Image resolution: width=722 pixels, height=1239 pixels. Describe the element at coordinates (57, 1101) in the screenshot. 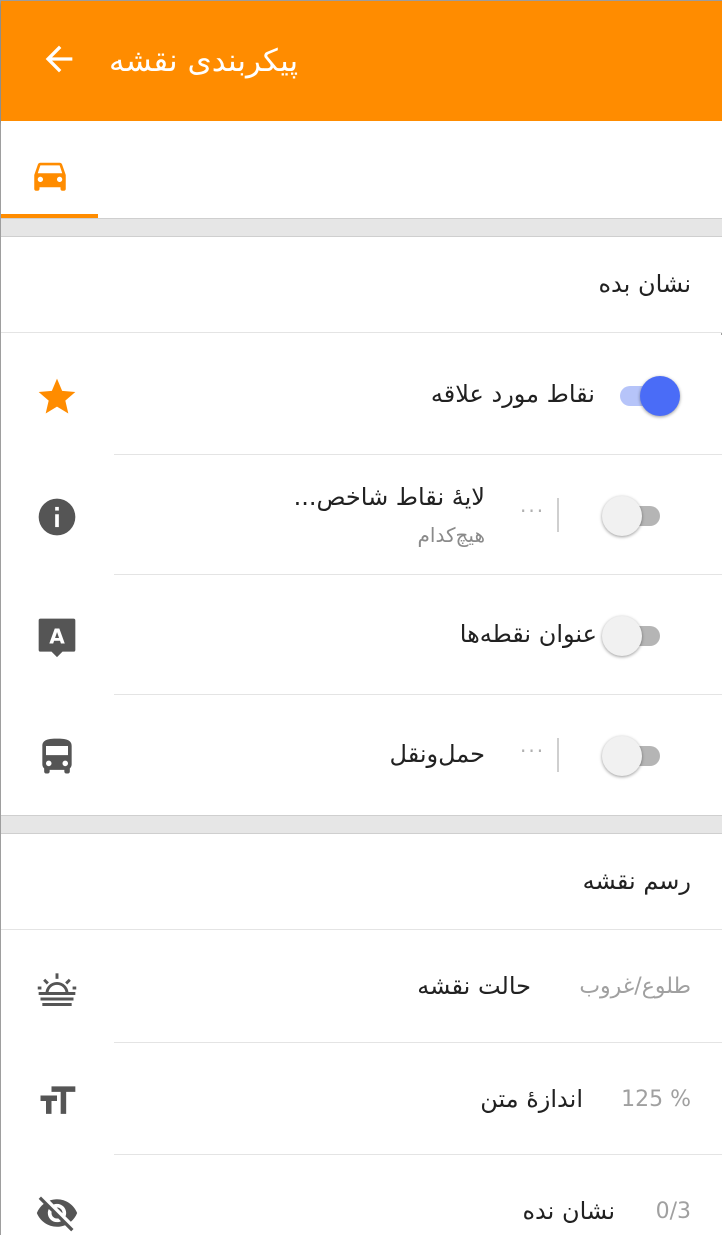

I see `text-size-icon` at that location.